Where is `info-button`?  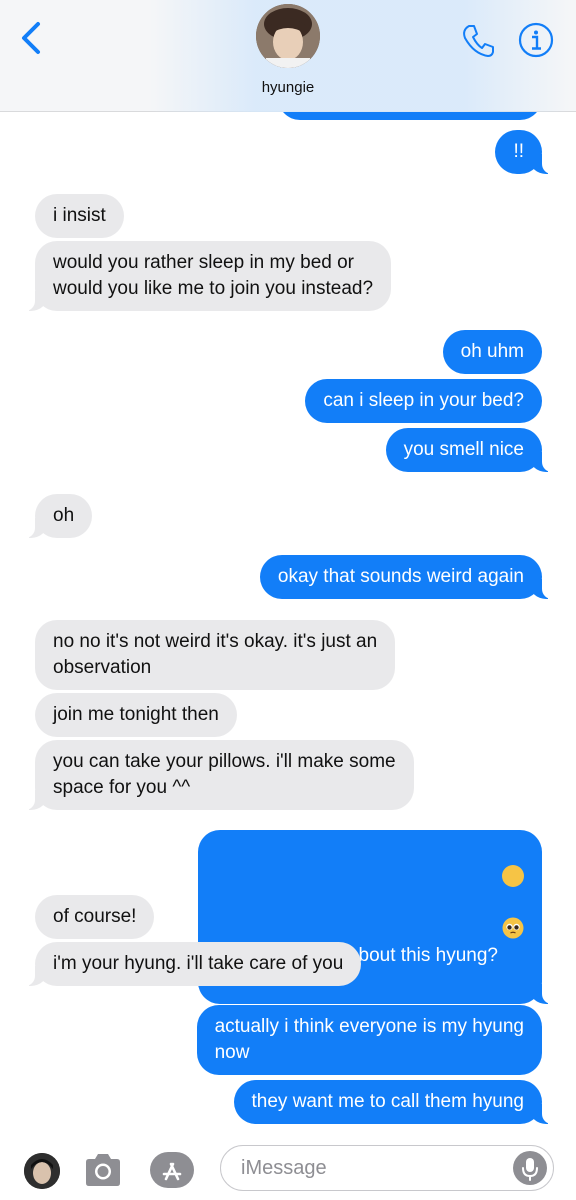 info-button is located at coordinates (536, 40).